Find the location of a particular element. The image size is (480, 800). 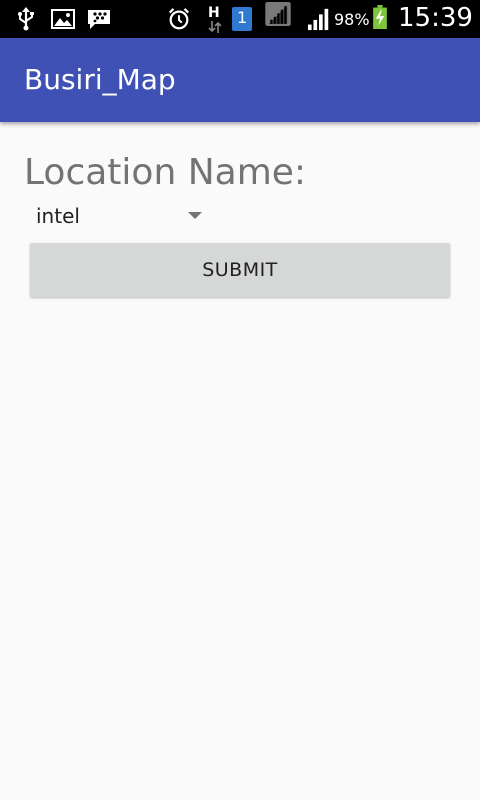

app-bar: Busiri_Map is located at coordinates (240, 80).